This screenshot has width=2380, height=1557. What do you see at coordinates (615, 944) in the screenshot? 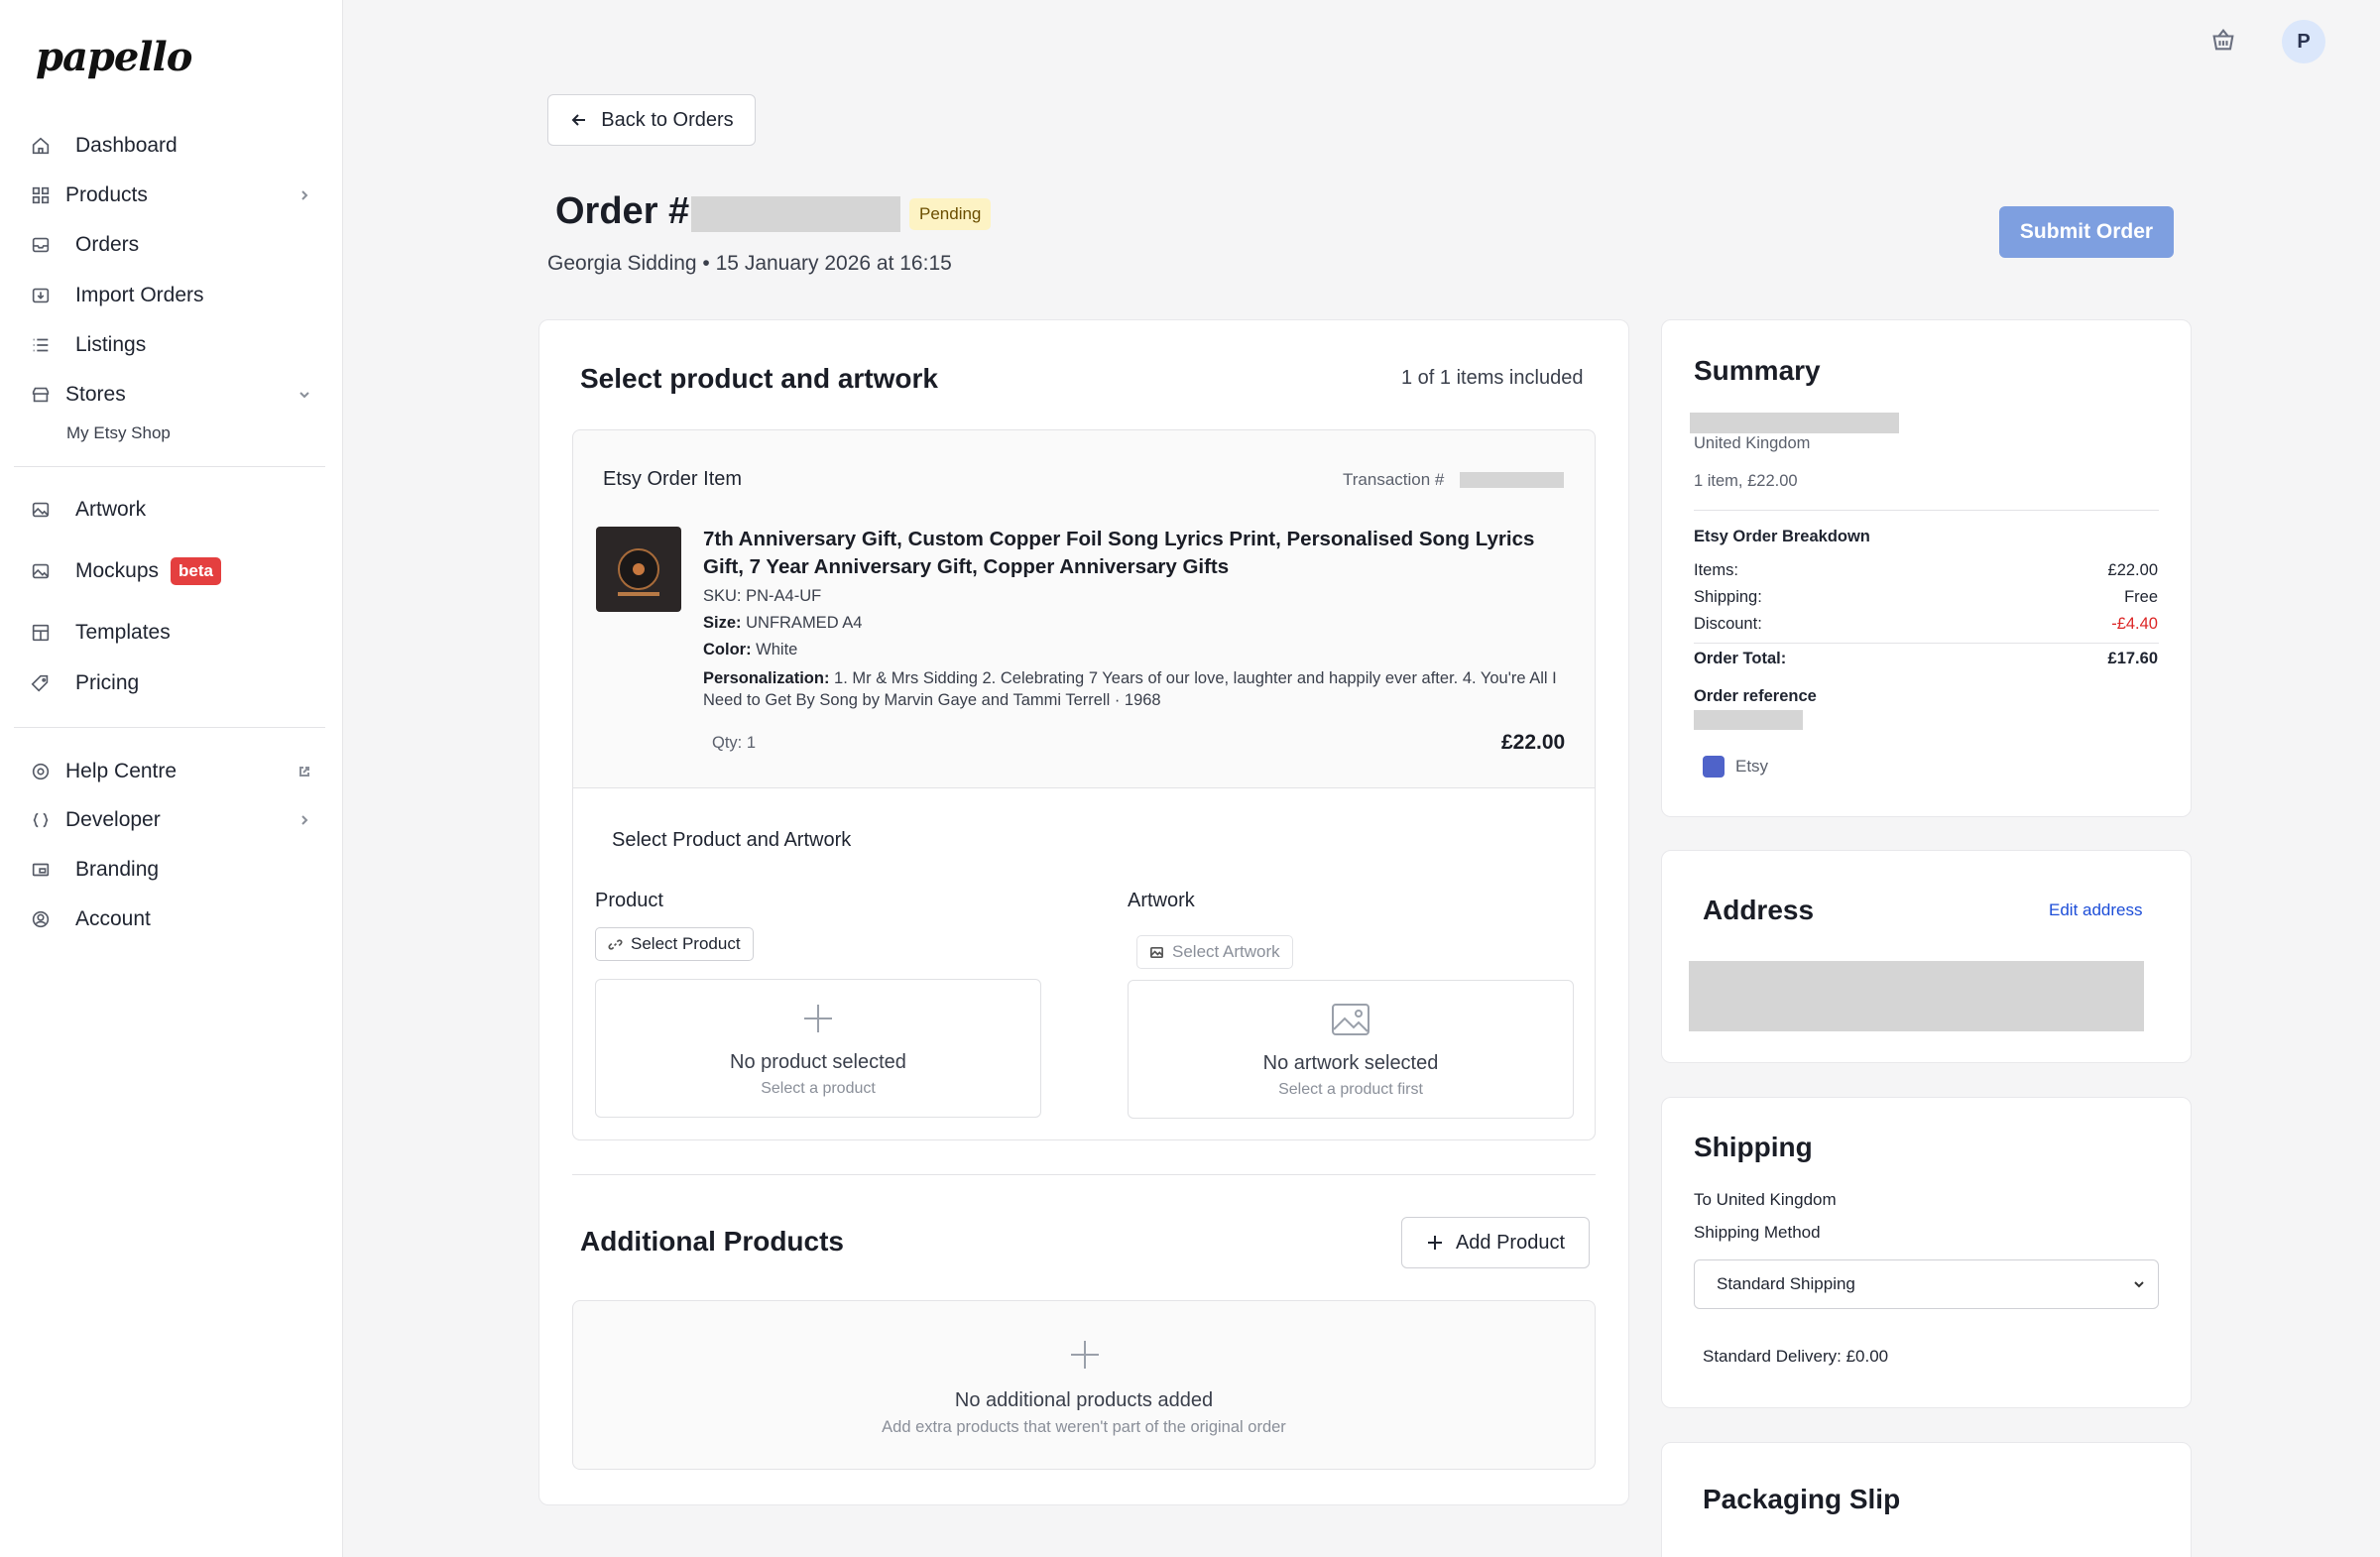
I see `link-icon` at bounding box center [615, 944].